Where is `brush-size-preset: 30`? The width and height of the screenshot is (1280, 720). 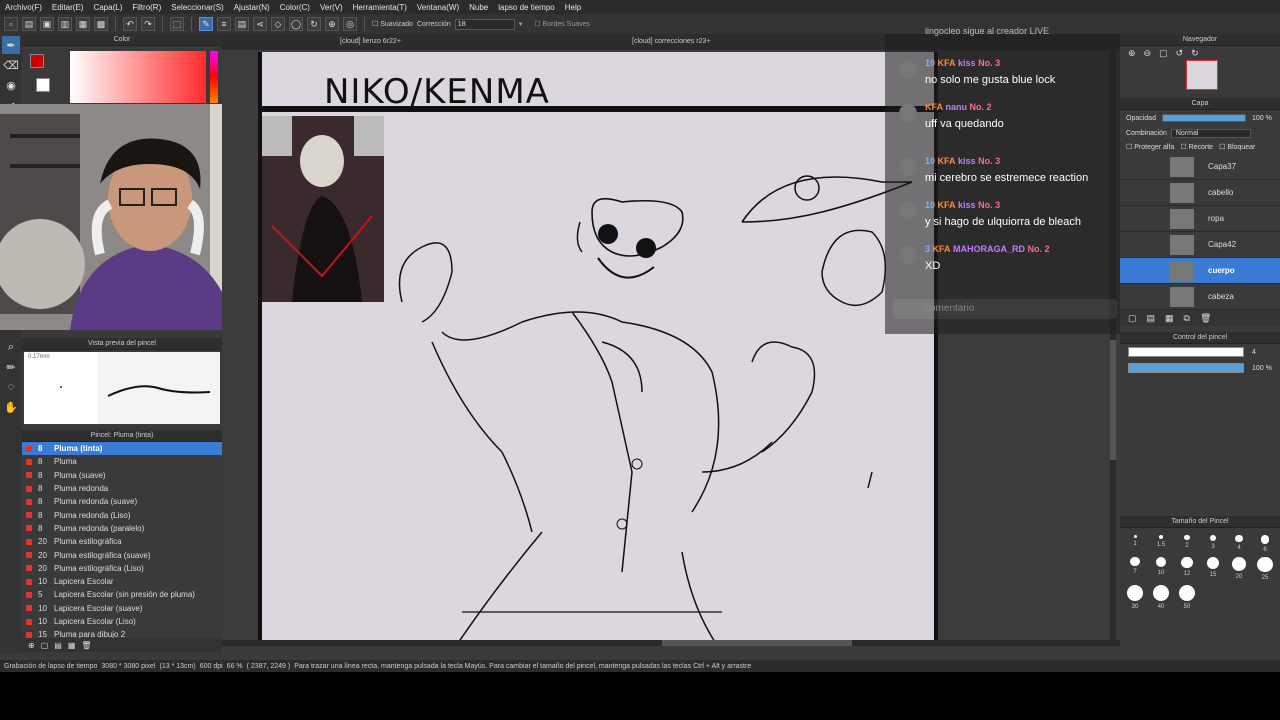 brush-size-preset: 30 is located at coordinates (1135, 596).